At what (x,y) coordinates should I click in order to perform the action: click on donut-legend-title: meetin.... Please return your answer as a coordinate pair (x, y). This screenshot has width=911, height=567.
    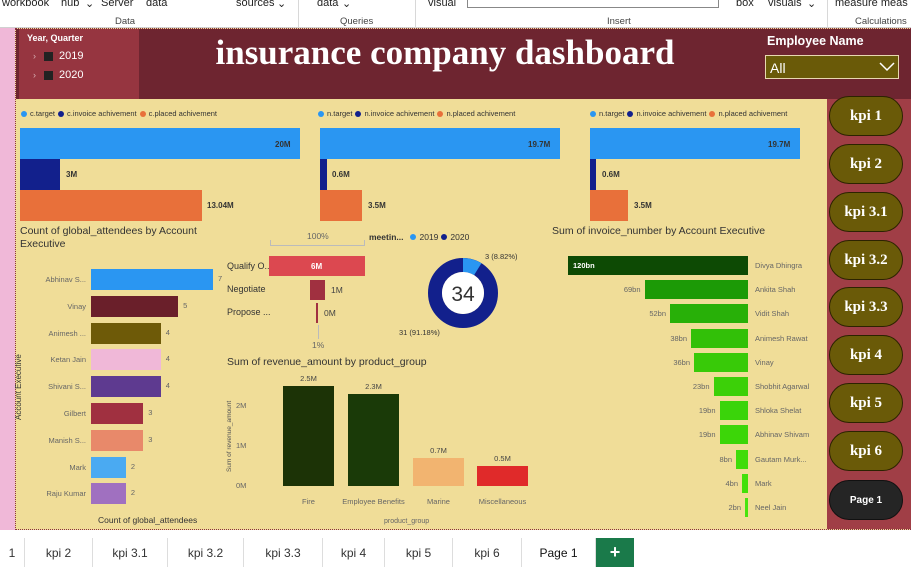
    Looking at the image, I should click on (386, 237).